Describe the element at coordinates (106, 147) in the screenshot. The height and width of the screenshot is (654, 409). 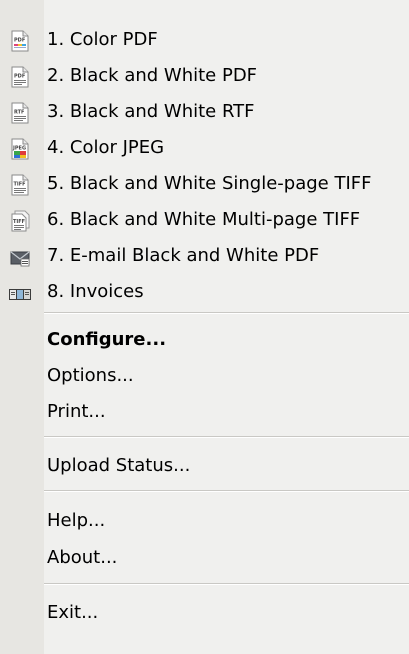
I see `menu-item-label: 4. Color JPEG` at that location.